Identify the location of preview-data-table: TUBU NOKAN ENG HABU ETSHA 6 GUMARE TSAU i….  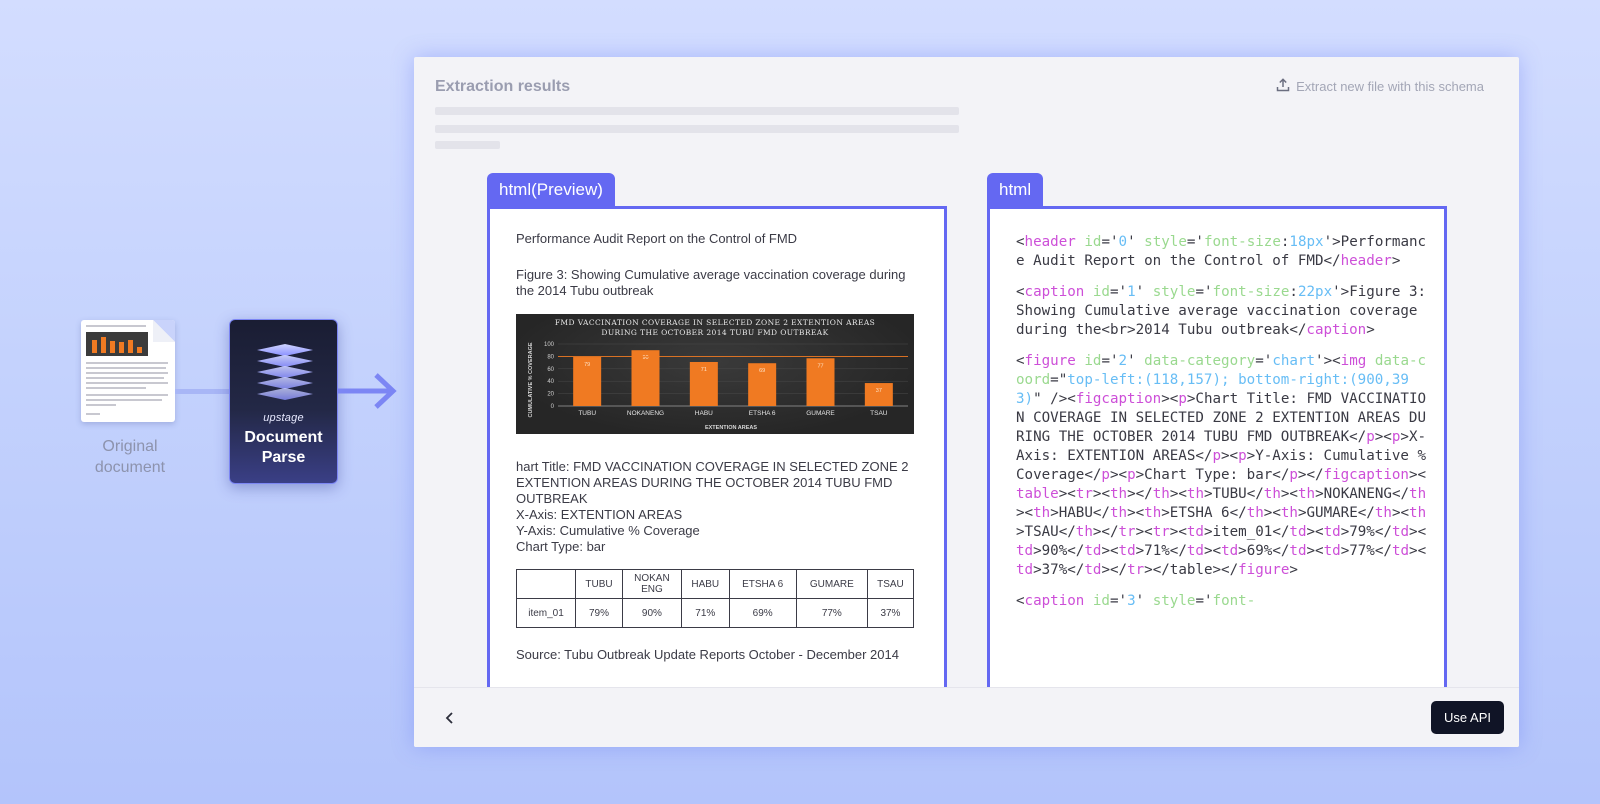
(715, 598).